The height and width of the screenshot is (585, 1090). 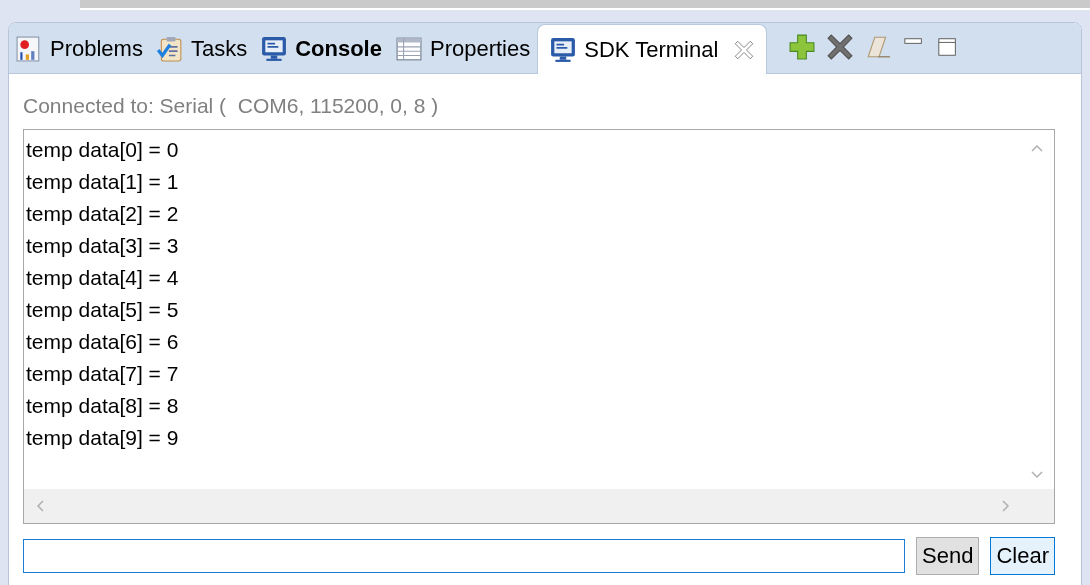 What do you see at coordinates (29, 49) in the screenshot?
I see `problems-icon` at bounding box center [29, 49].